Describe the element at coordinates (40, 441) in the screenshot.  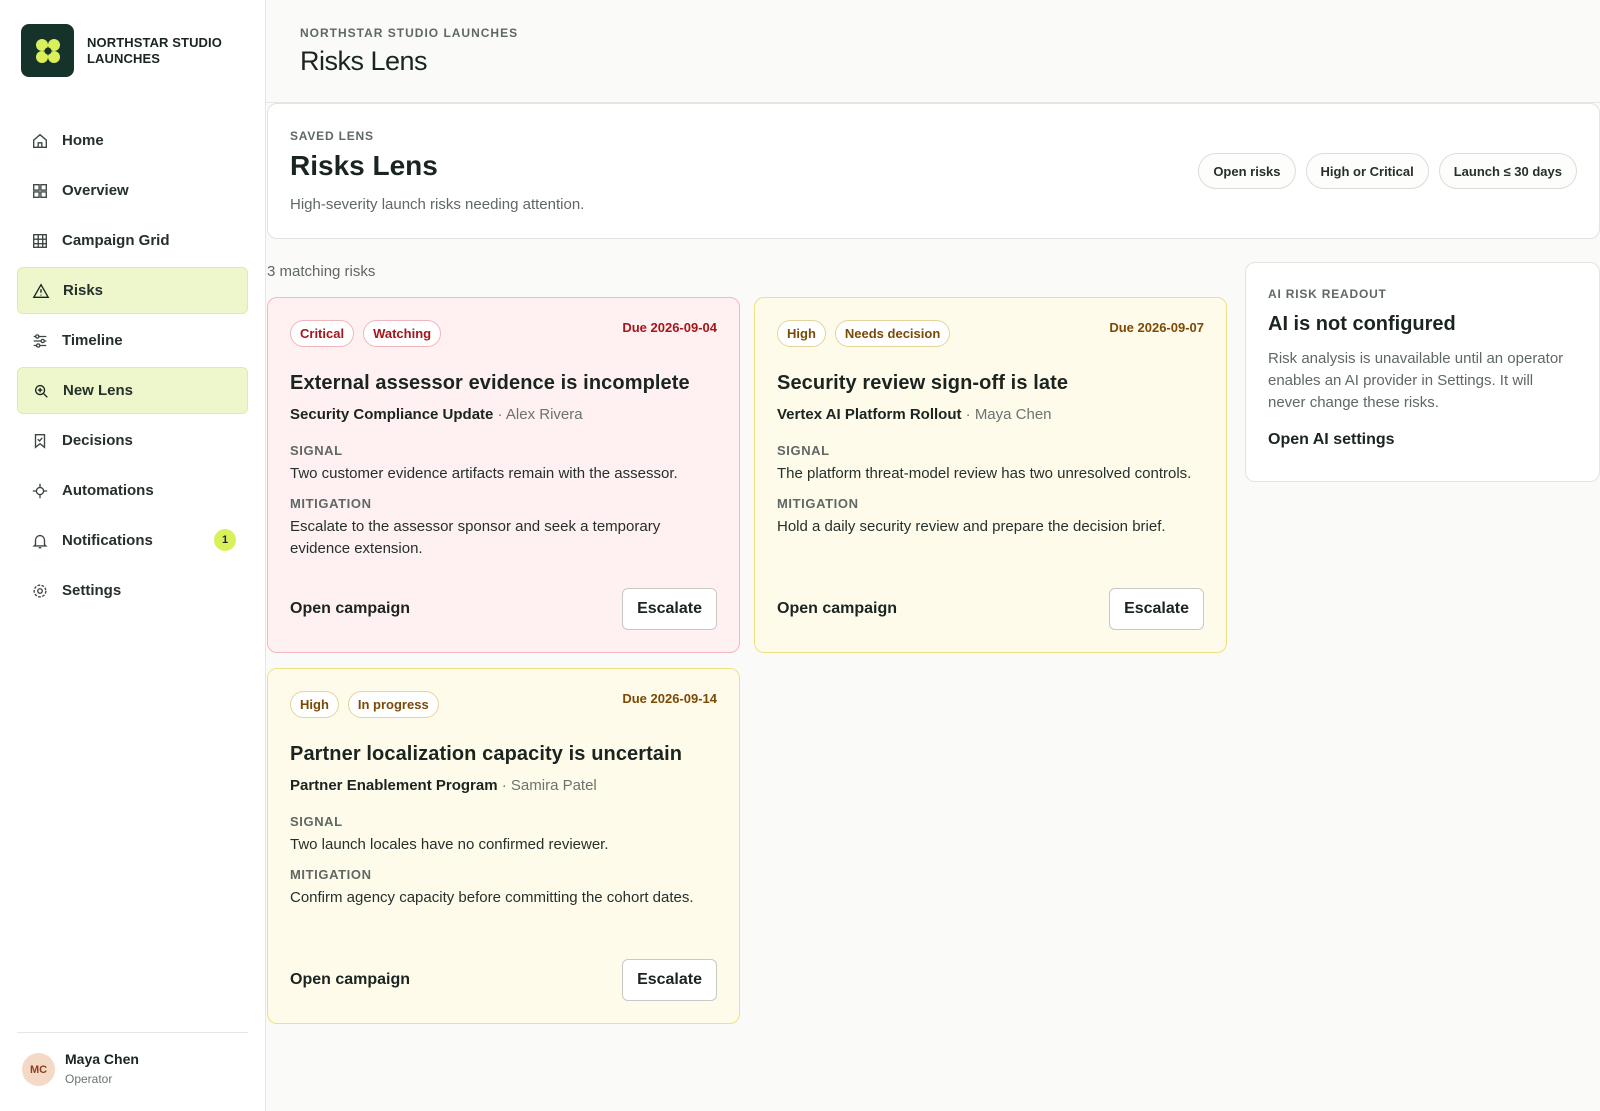
I see `bookmark-check-icon` at that location.